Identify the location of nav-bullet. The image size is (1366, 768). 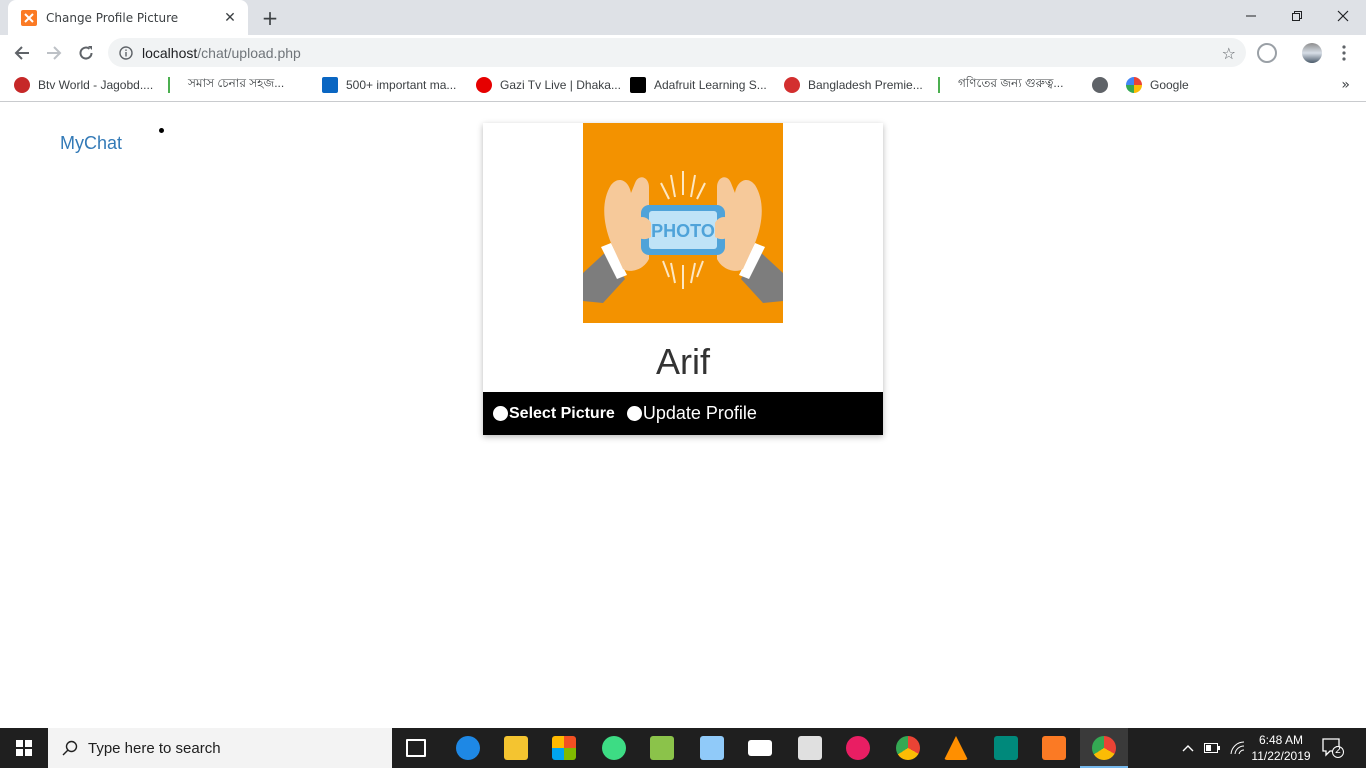
(161, 130).